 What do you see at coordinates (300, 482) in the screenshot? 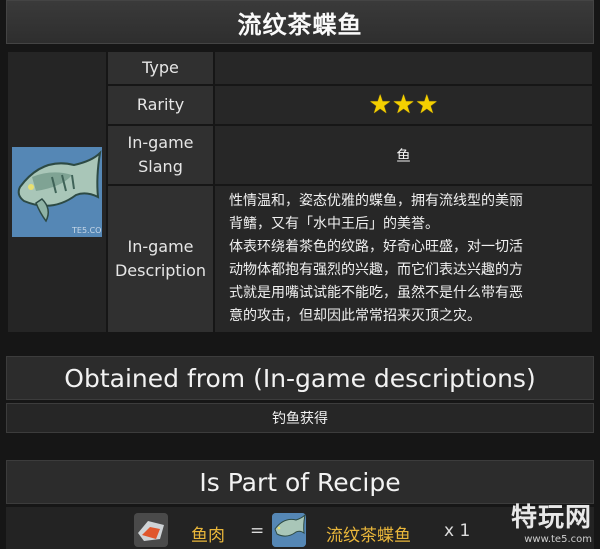
I see `recipe-section-title: Is Part of Recipe` at bounding box center [300, 482].